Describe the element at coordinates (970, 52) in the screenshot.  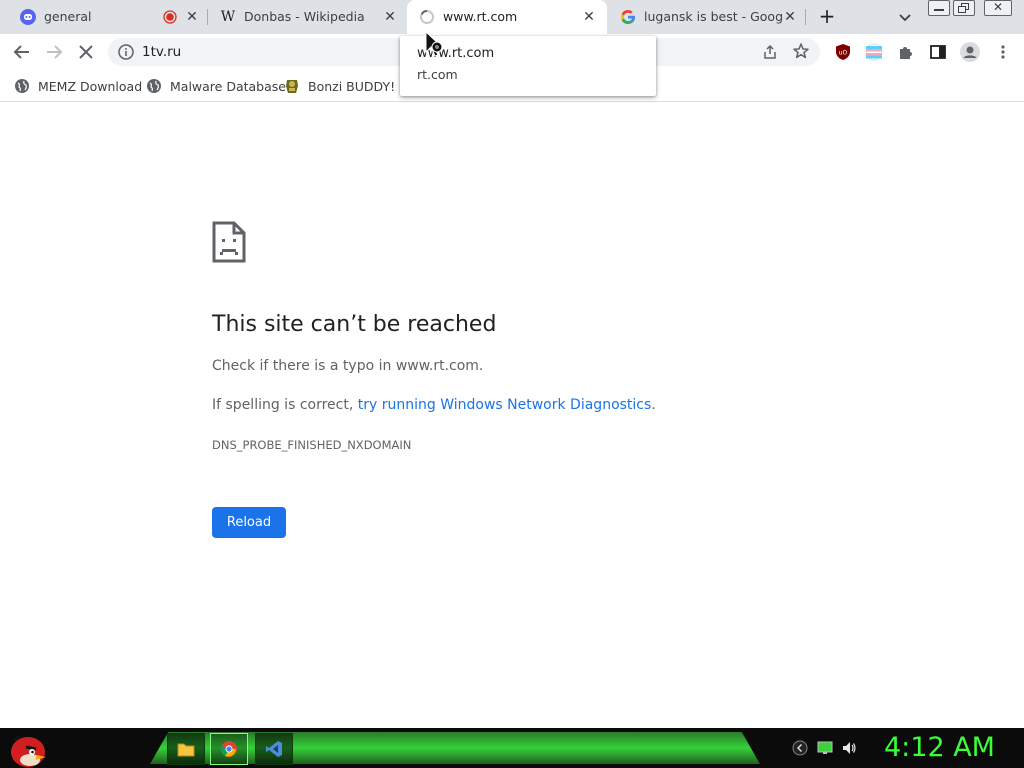
I see `profile-avatar-icon` at that location.